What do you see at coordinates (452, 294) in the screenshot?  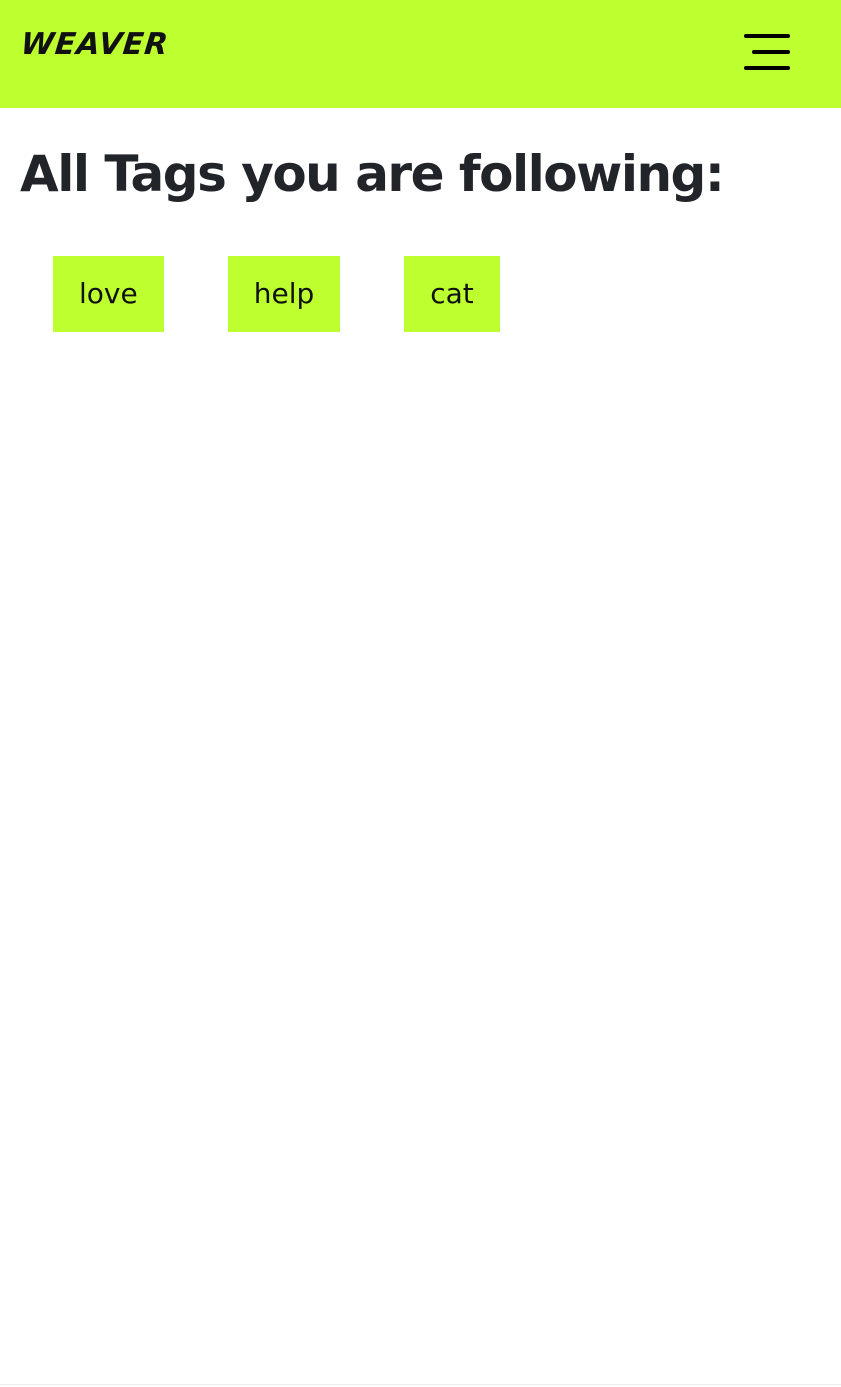 I see `tag-cat-button: cat` at bounding box center [452, 294].